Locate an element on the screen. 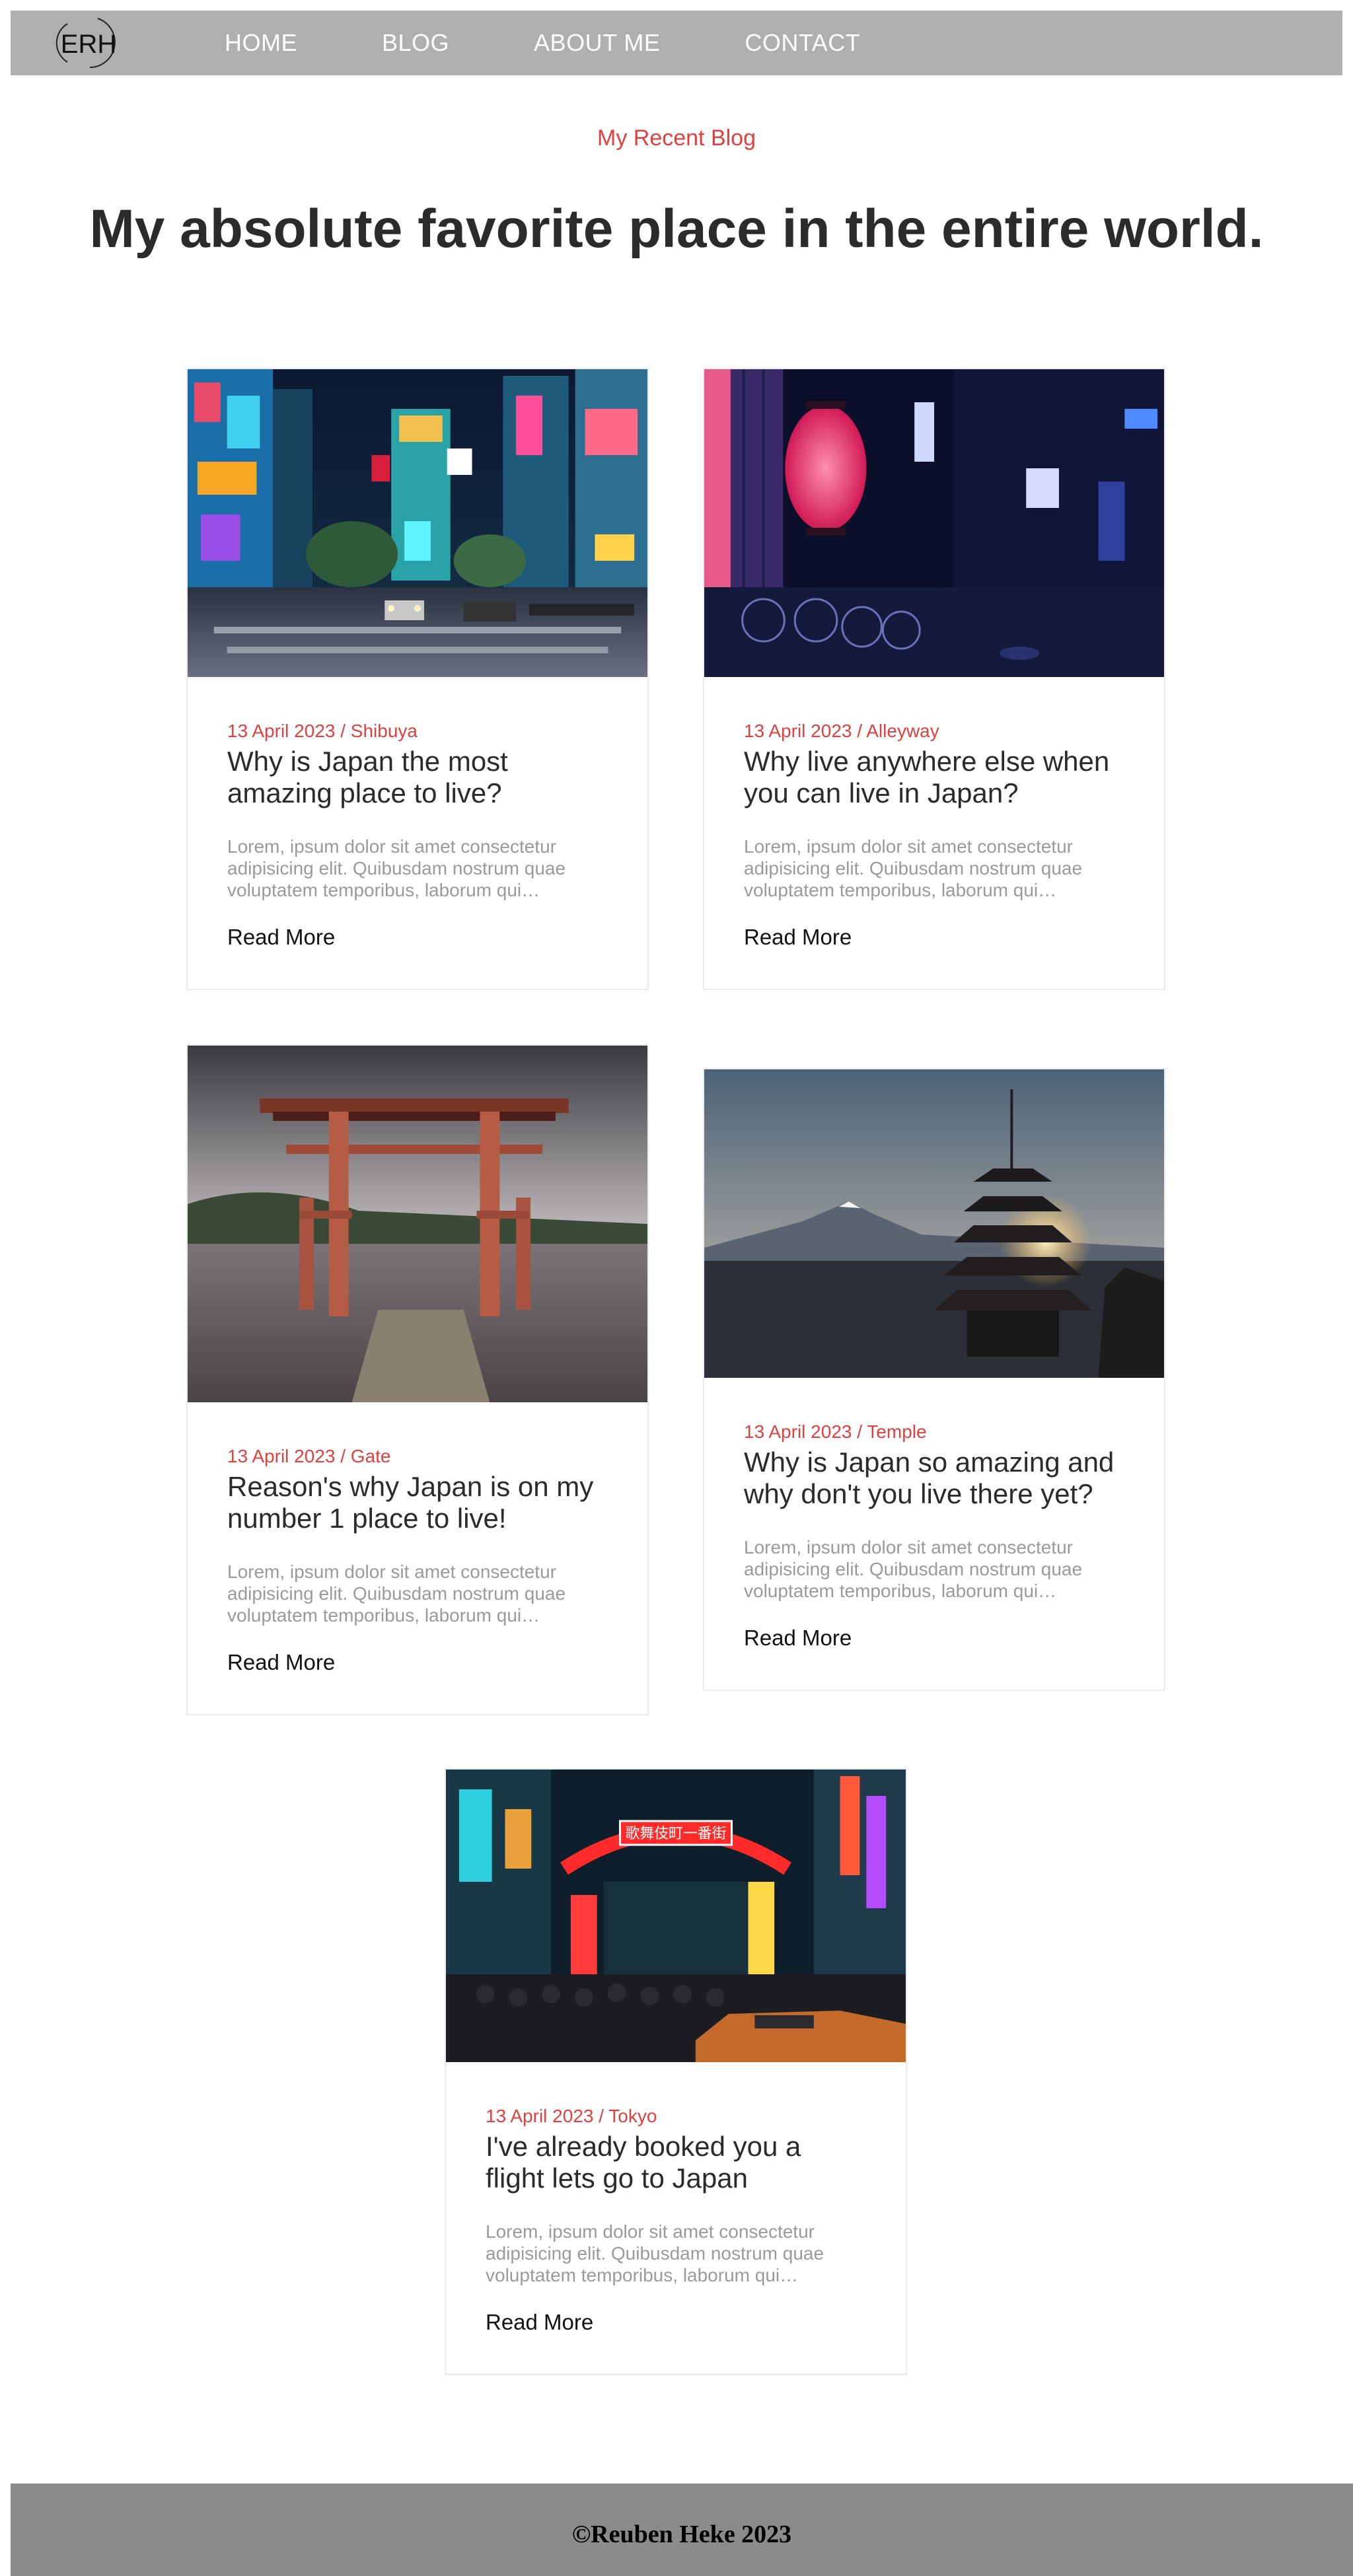  nav-link-blog: BLOG is located at coordinates (415, 43).